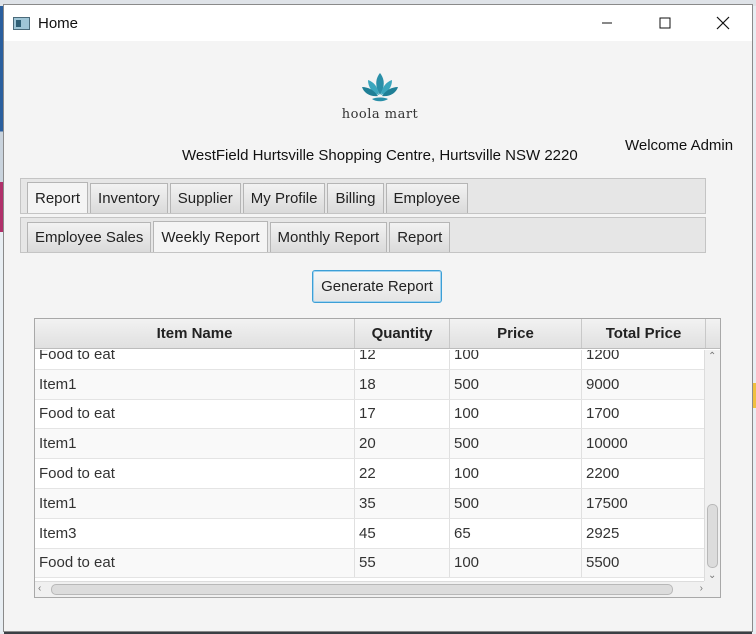 This screenshot has height=634, width=756. Describe the element at coordinates (380, 87) in the screenshot. I see `lotus-icon` at that location.